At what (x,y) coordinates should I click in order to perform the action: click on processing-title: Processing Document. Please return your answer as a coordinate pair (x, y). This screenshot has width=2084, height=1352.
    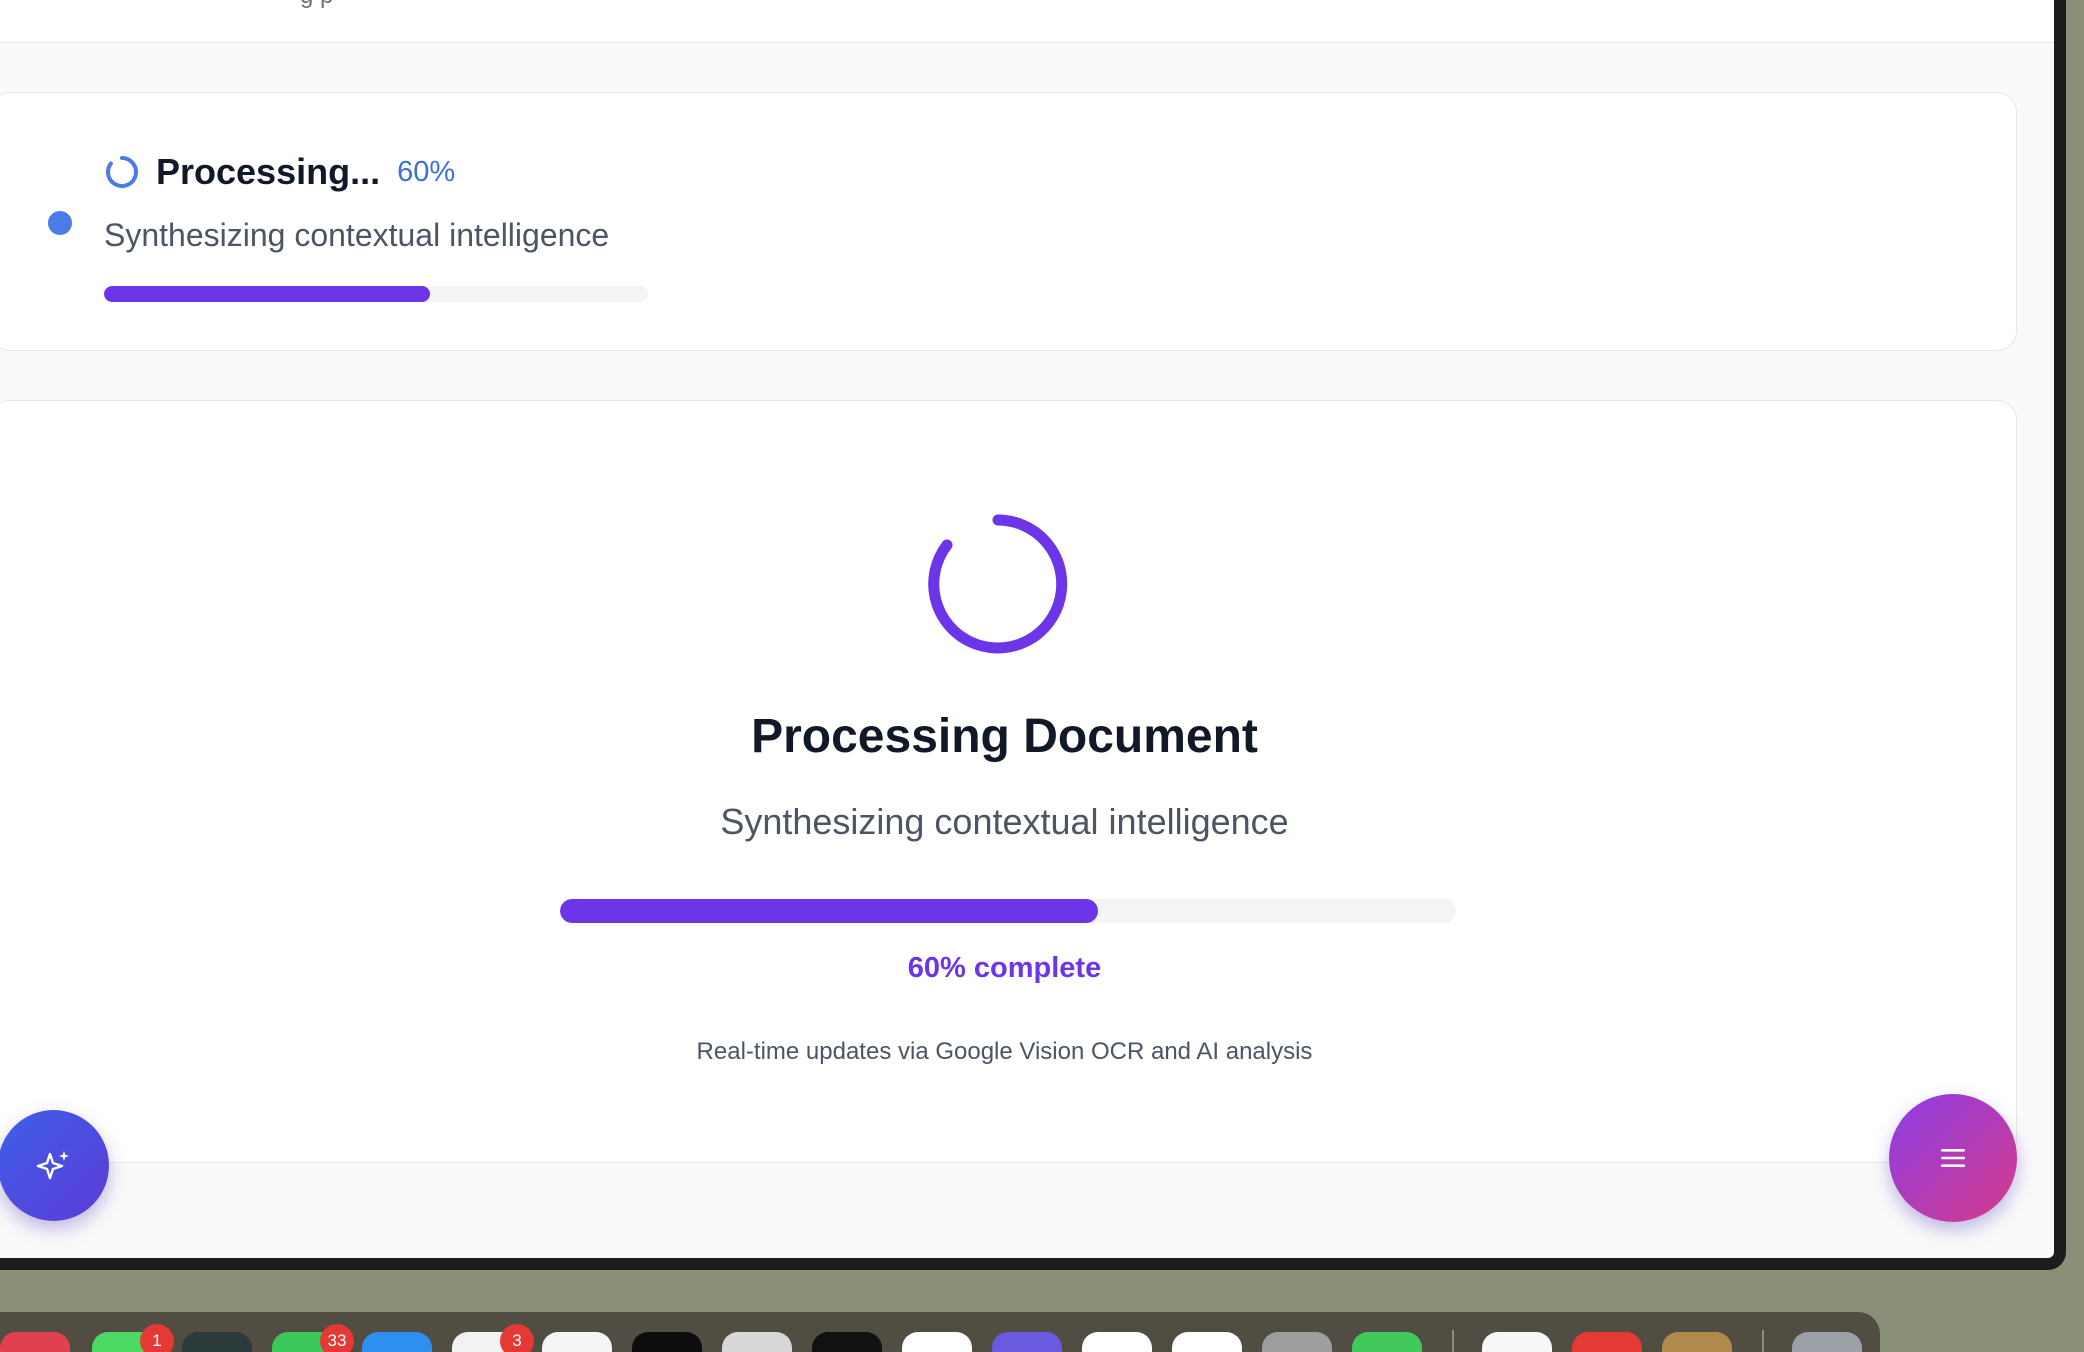
    Looking at the image, I should click on (1004, 736).